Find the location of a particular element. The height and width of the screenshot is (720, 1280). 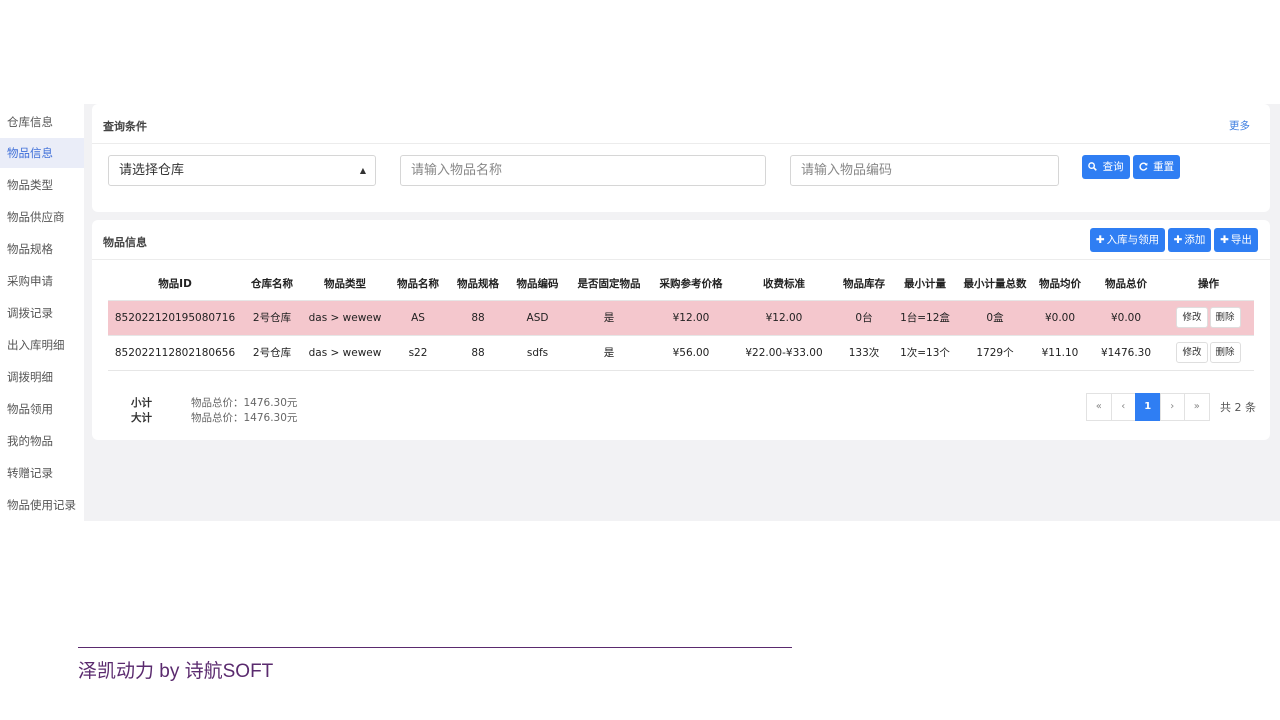

column-header: 物品编码 is located at coordinates (537, 284).